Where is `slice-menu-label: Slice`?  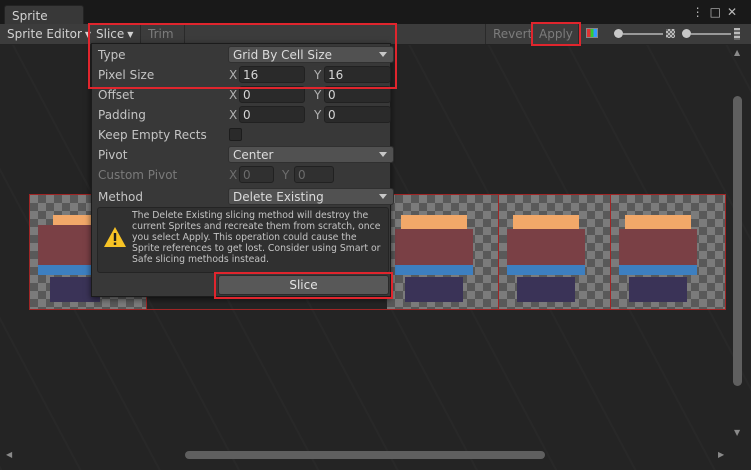 slice-menu-label: Slice is located at coordinates (110, 34).